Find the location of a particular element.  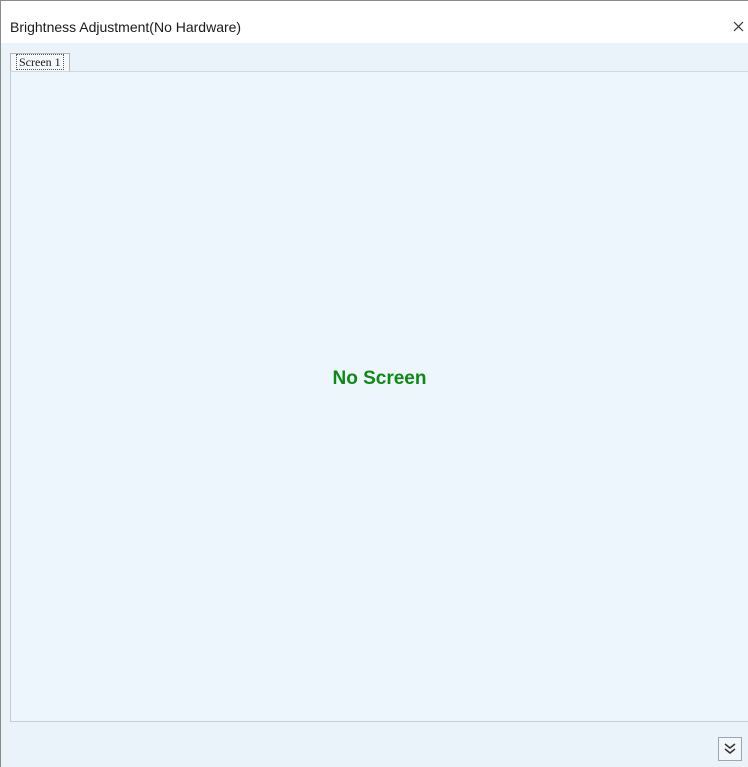

tab-label: Screen 1 is located at coordinates (40, 62).